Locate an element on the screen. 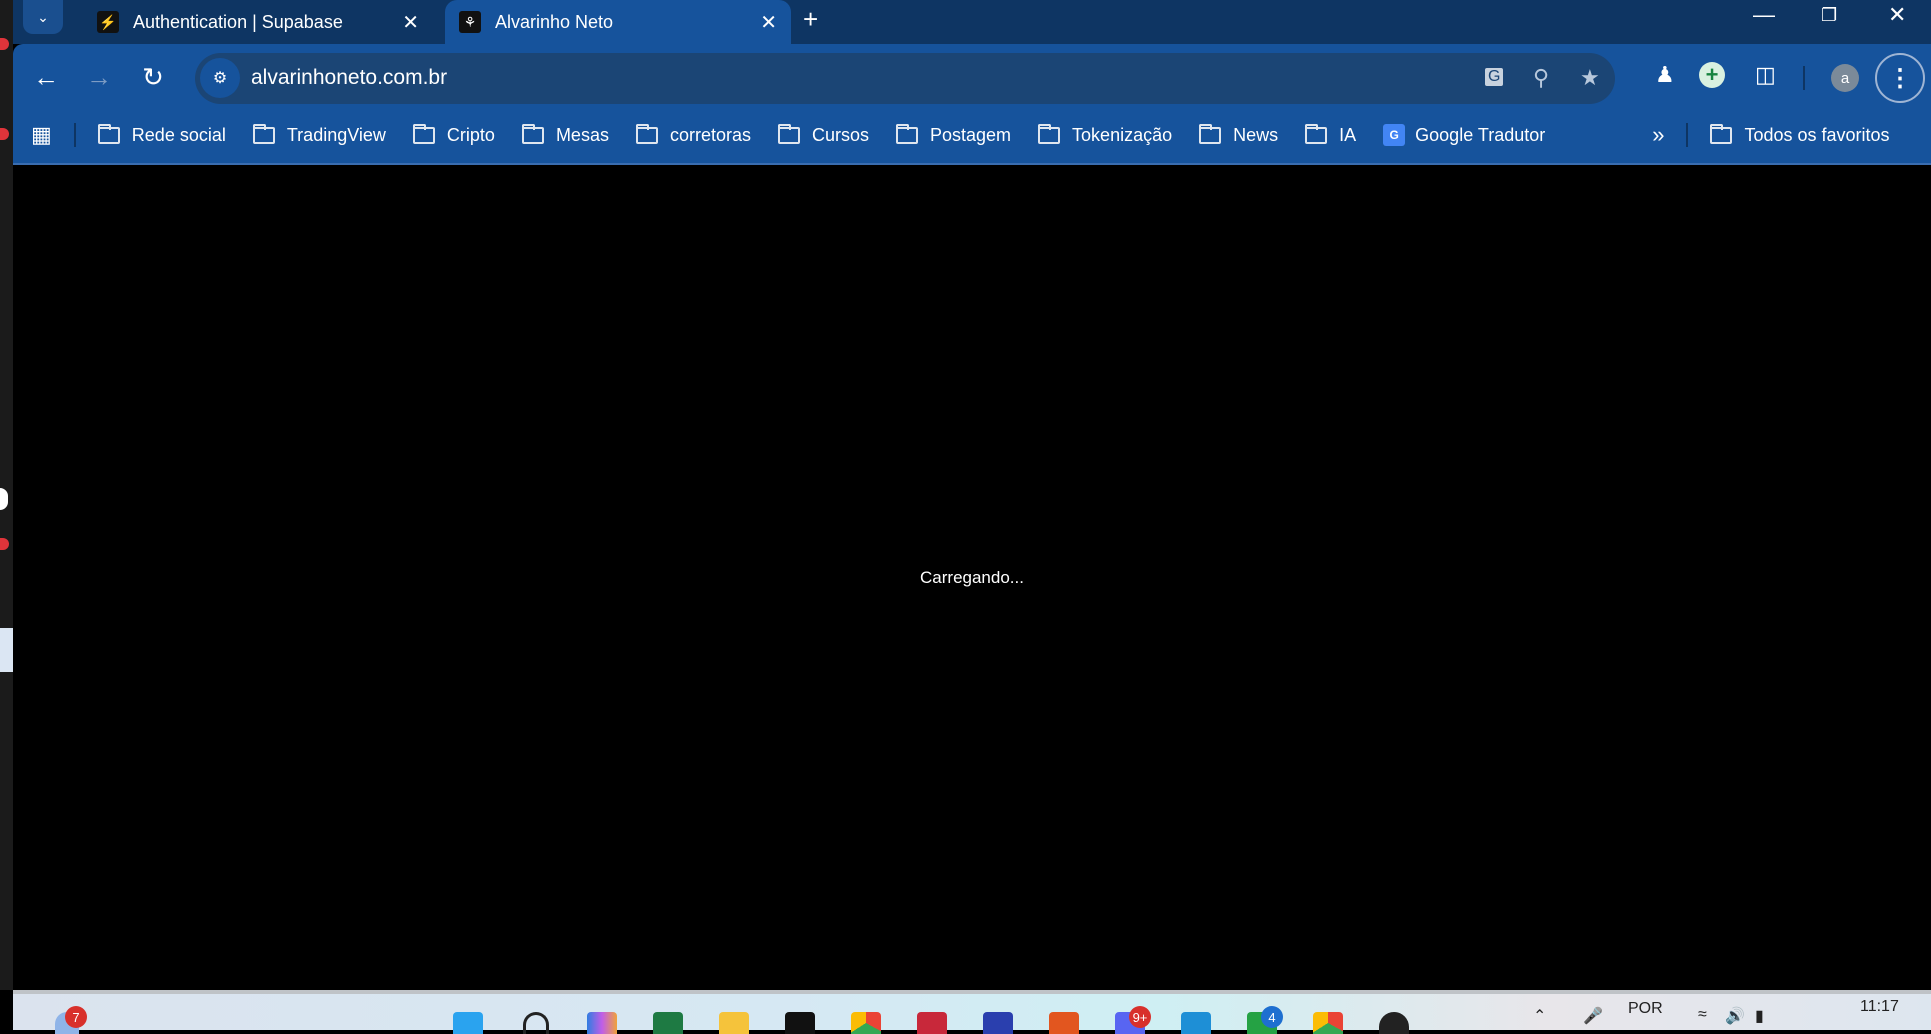 The image size is (1931, 1034). whatsapp-icon: 4 is located at coordinates (1265, 1020).